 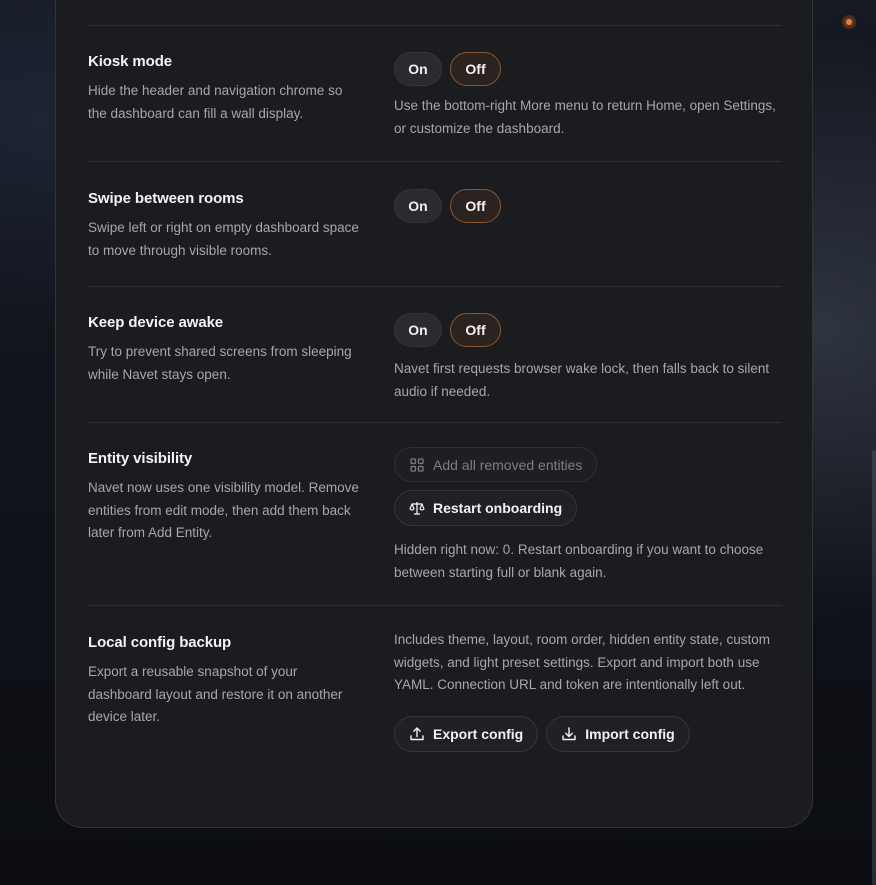 I want to click on status-indicator-dot, so click(x=849, y=22).